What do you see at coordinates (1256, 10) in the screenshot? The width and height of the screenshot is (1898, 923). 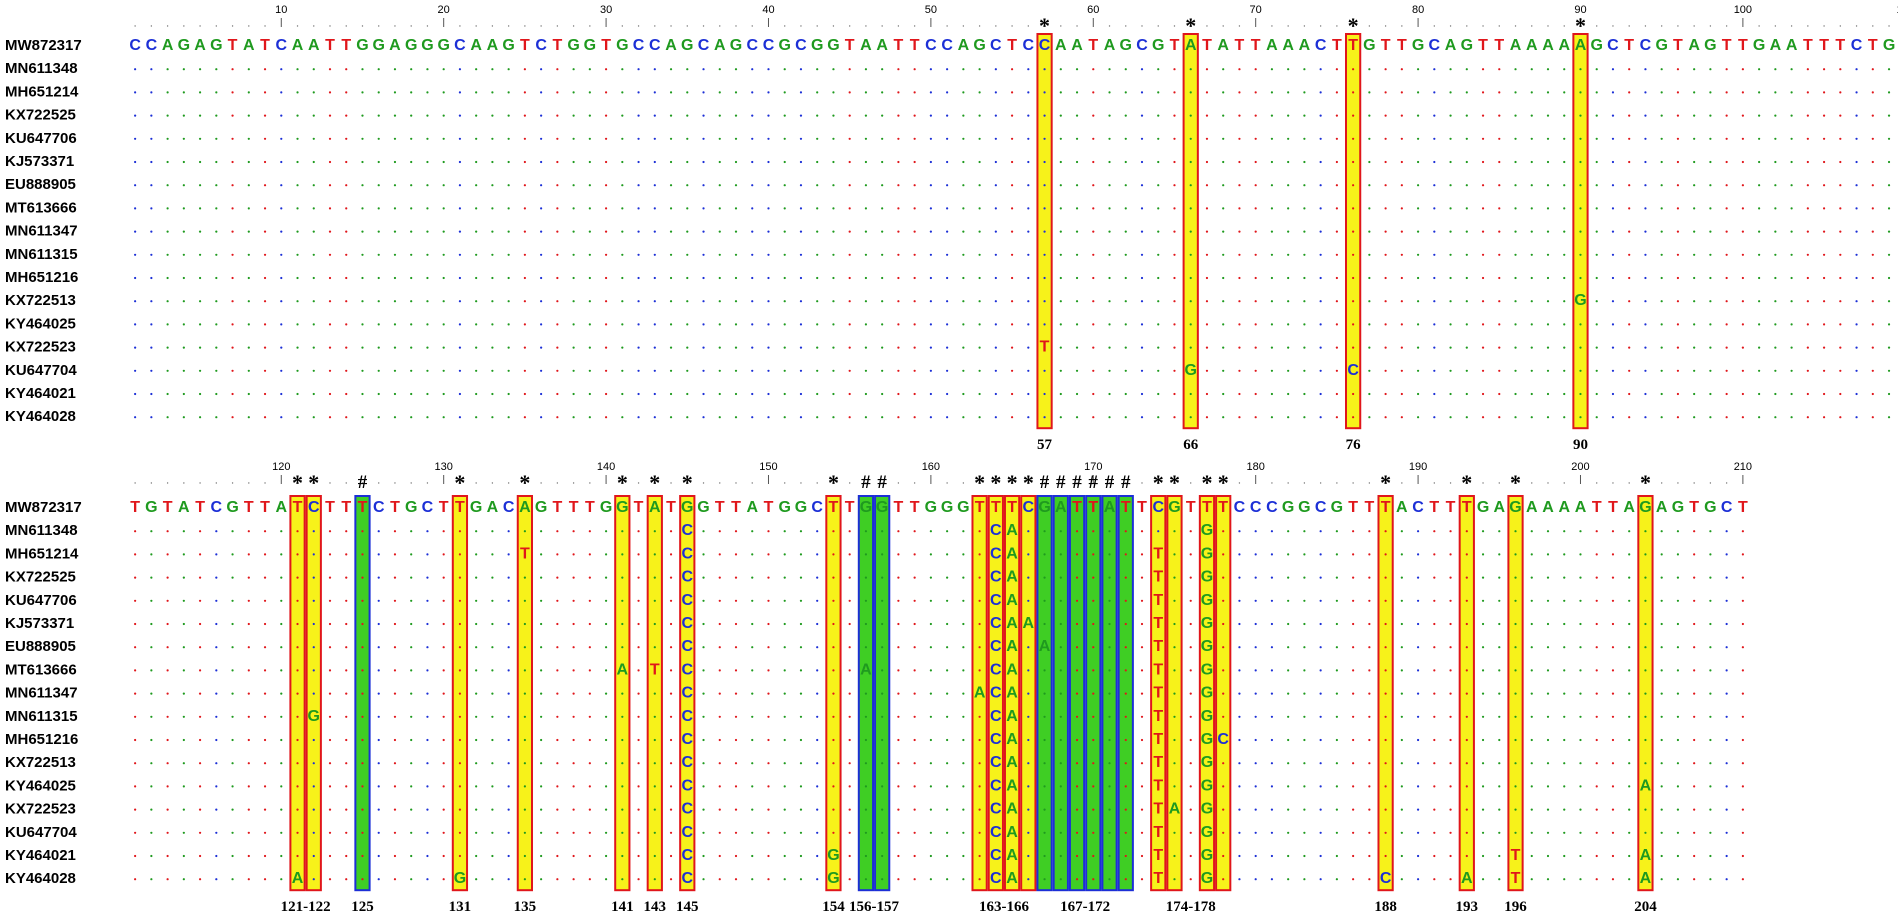 I see `ruler-label: 70` at bounding box center [1256, 10].